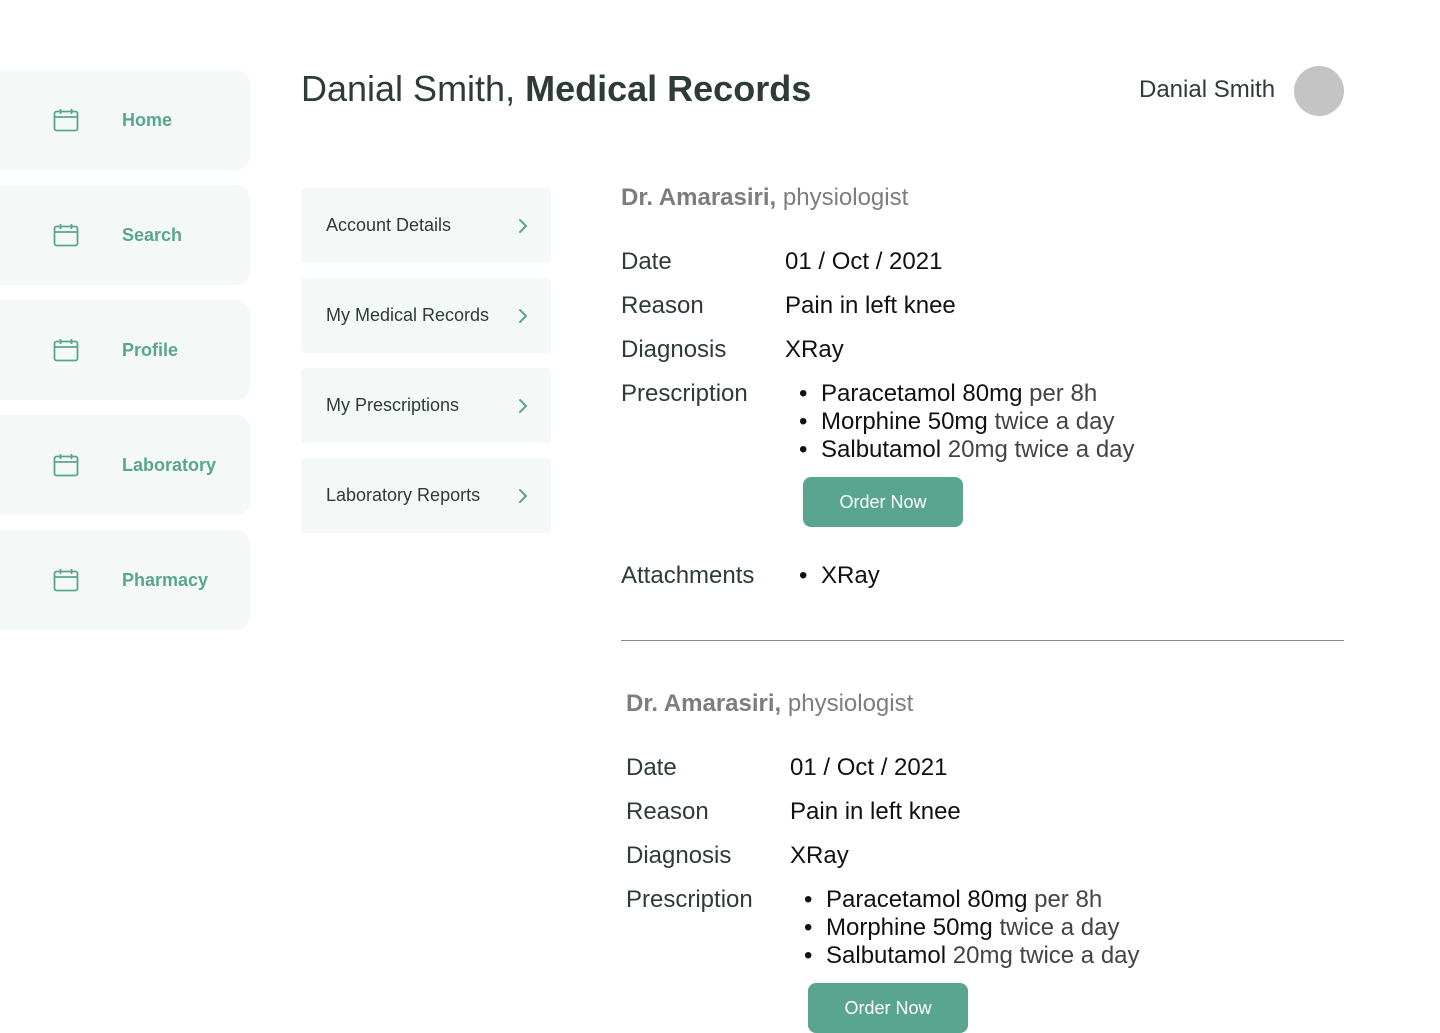 This screenshot has height=1033, width=1440. I want to click on submenu-item-my-medical-records: My Medical Records, so click(426, 315).